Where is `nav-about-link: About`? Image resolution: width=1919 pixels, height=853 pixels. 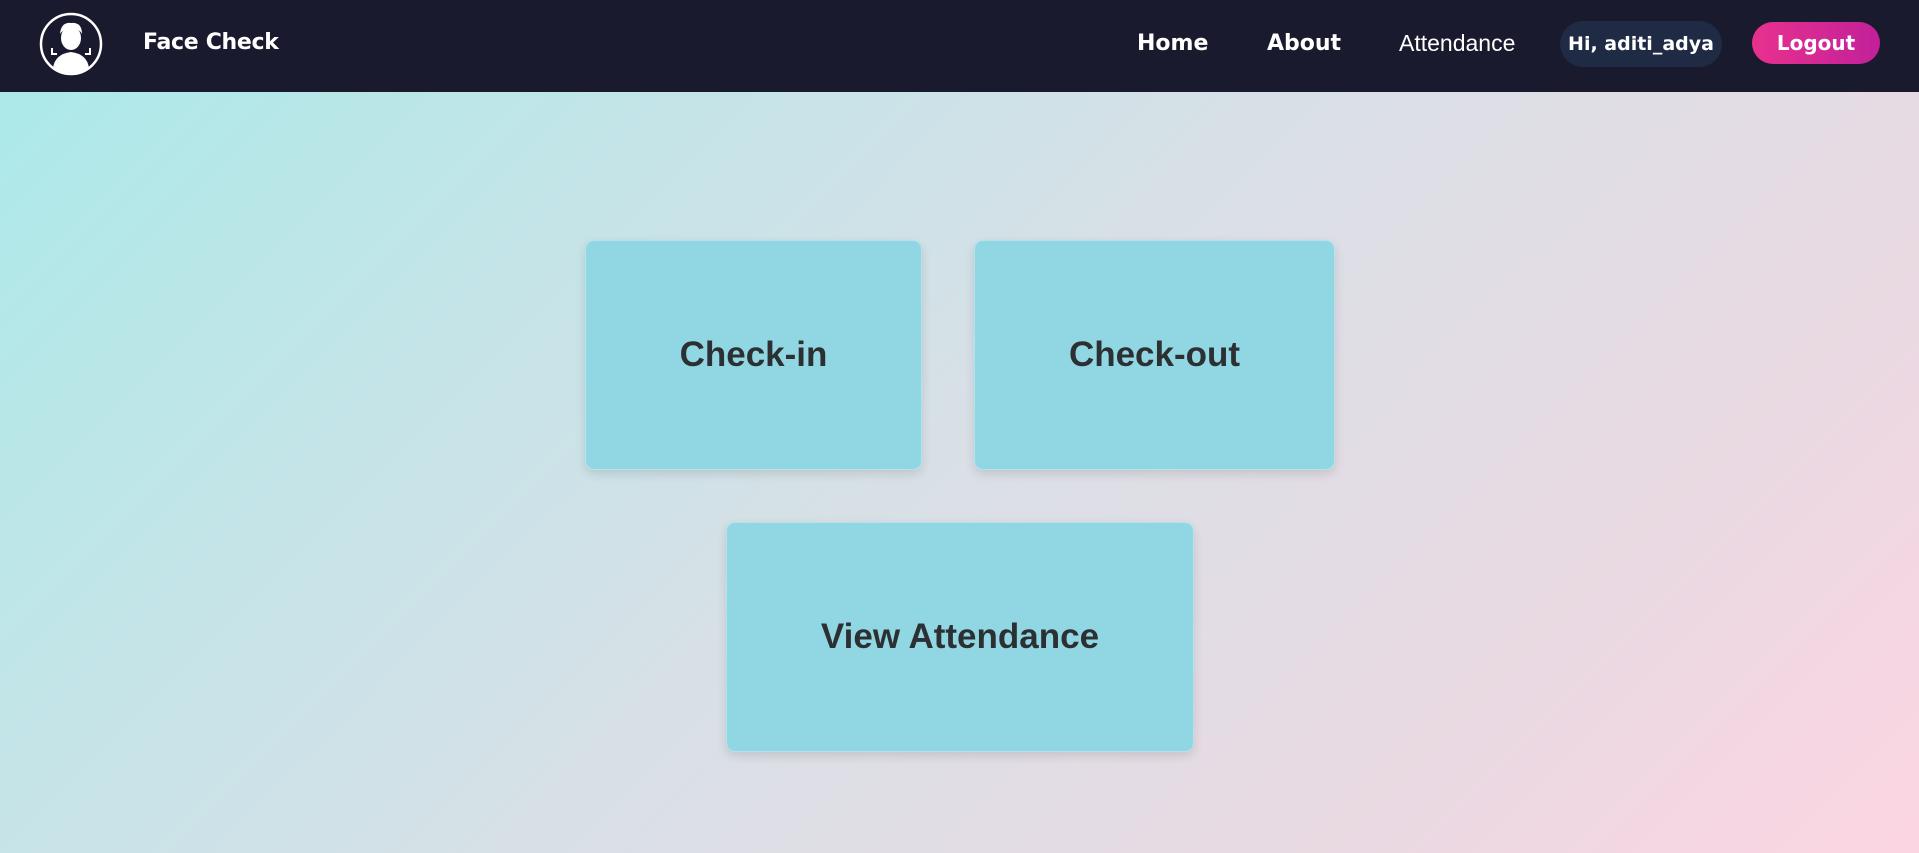 nav-about-link: About is located at coordinates (1304, 43).